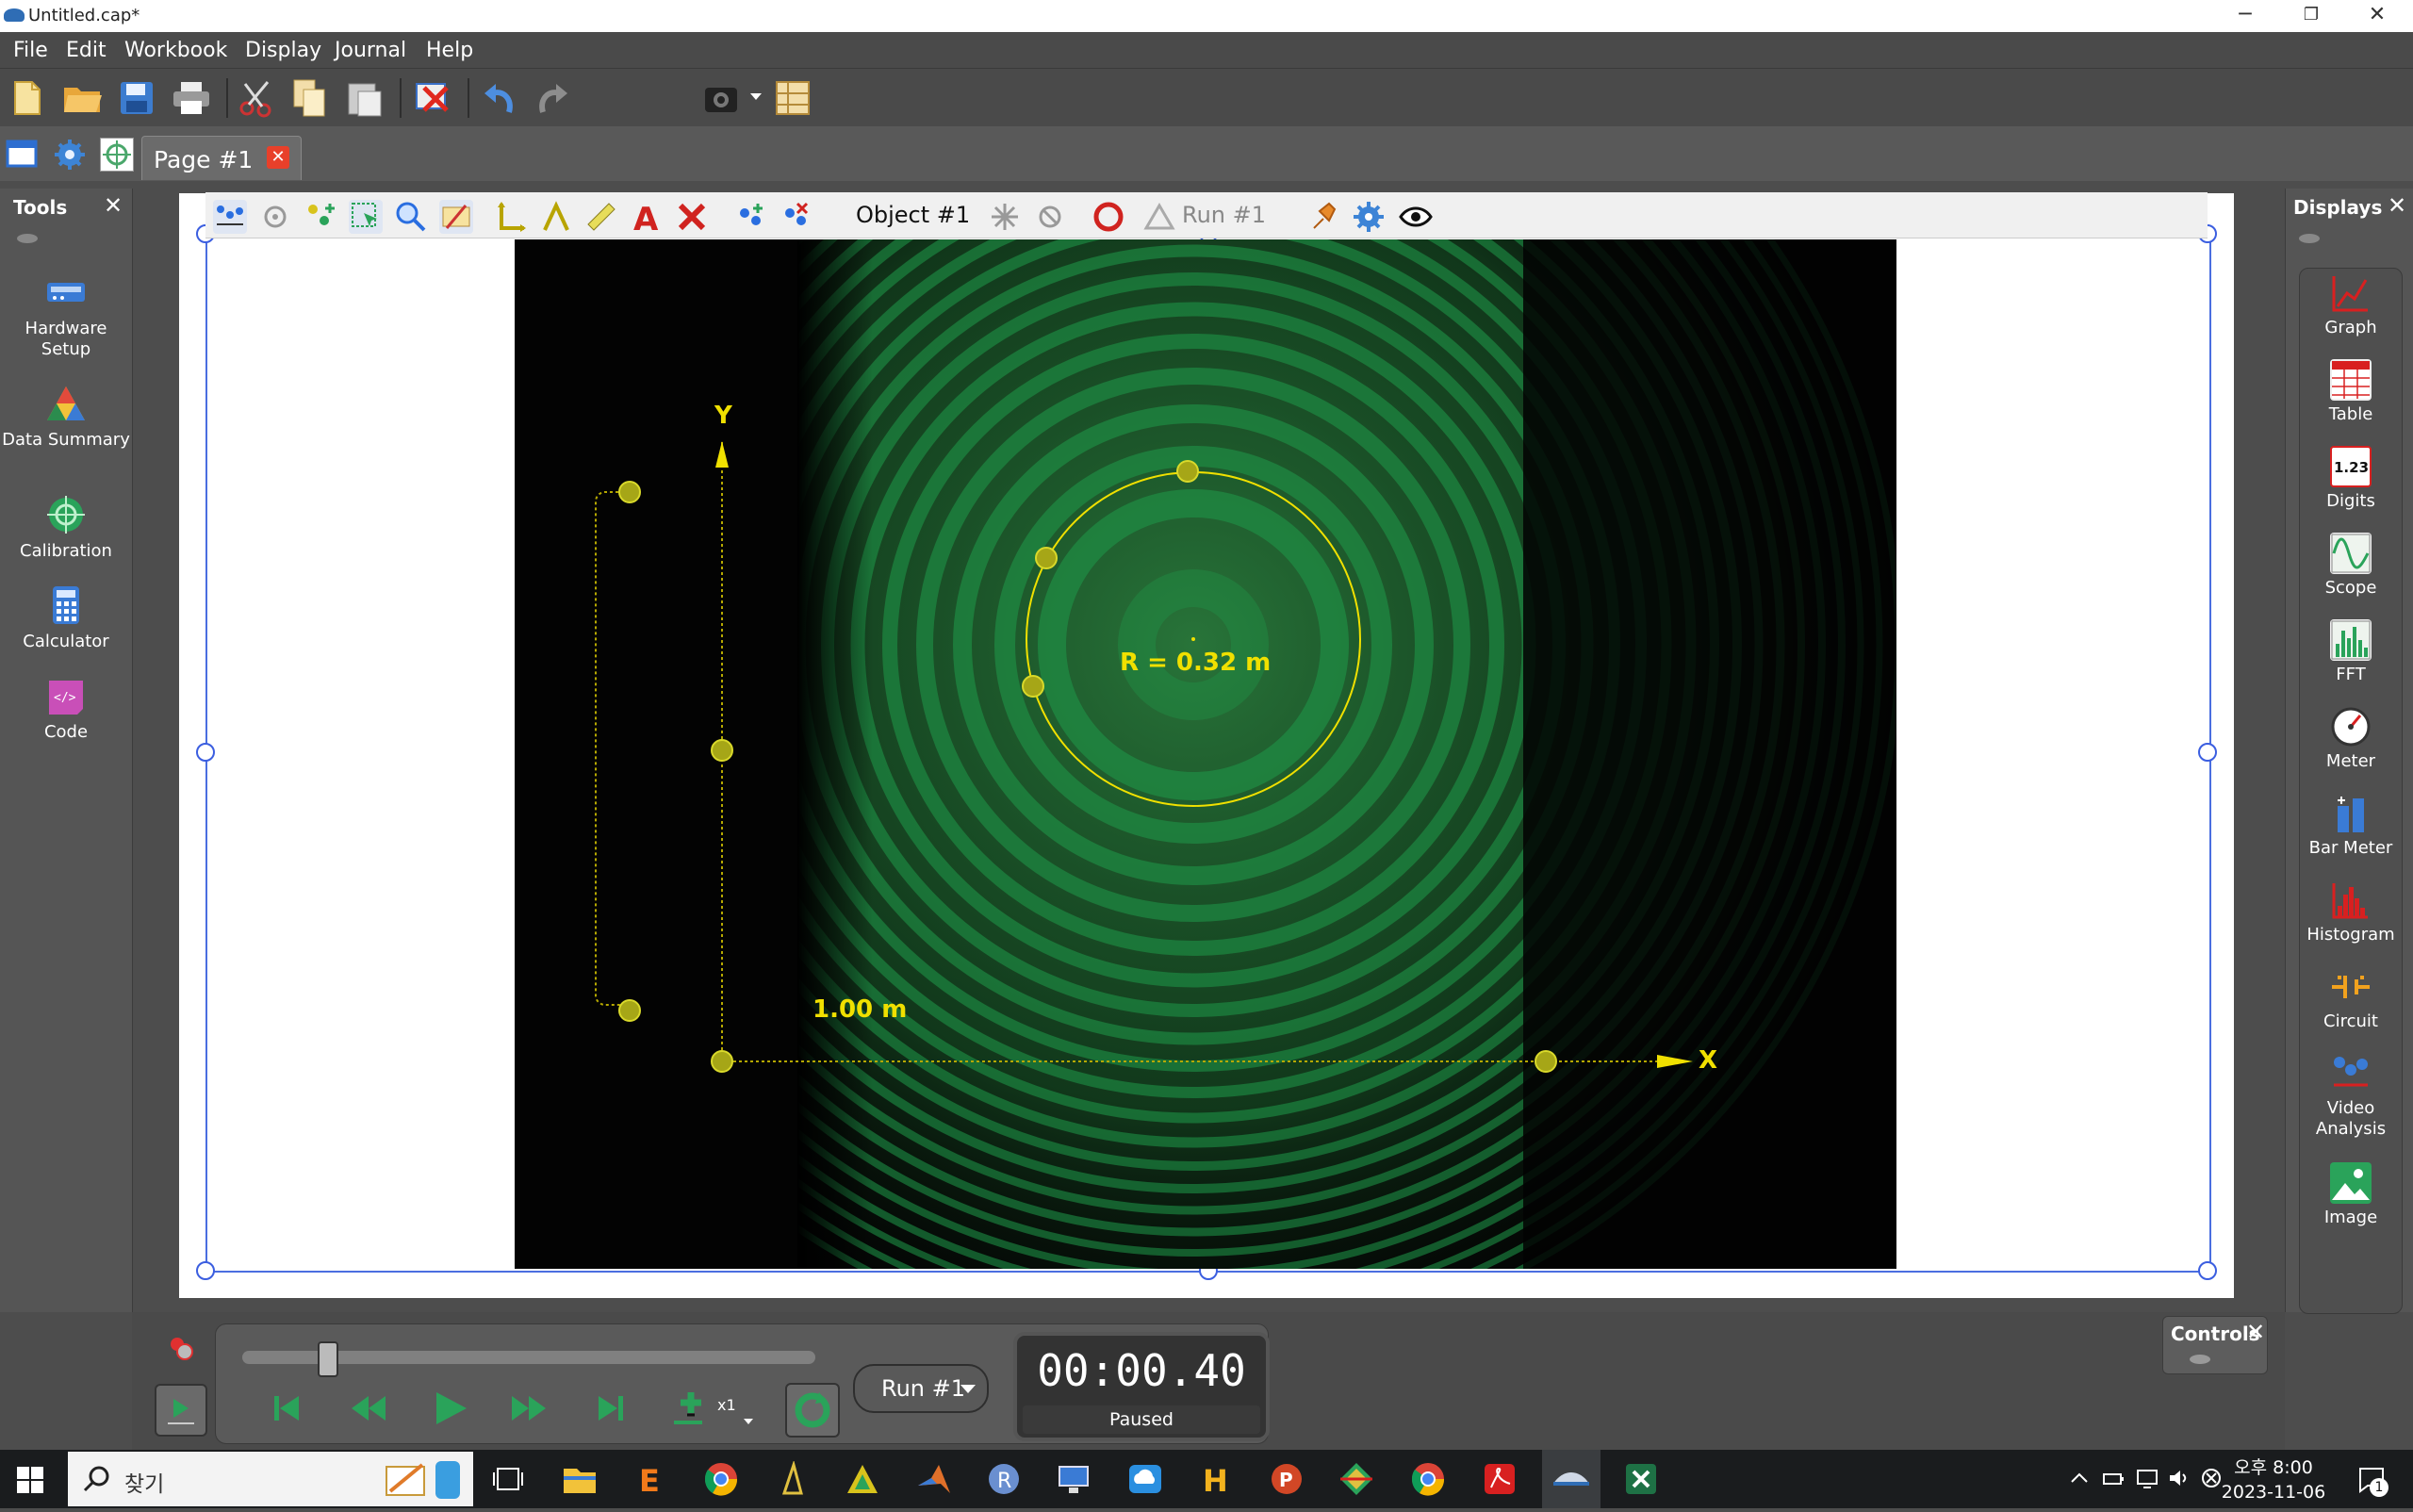 The image size is (2413, 1512). Describe the element at coordinates (1215, 1480) in the screenshot. I see `app-h-icon: H` at that location.